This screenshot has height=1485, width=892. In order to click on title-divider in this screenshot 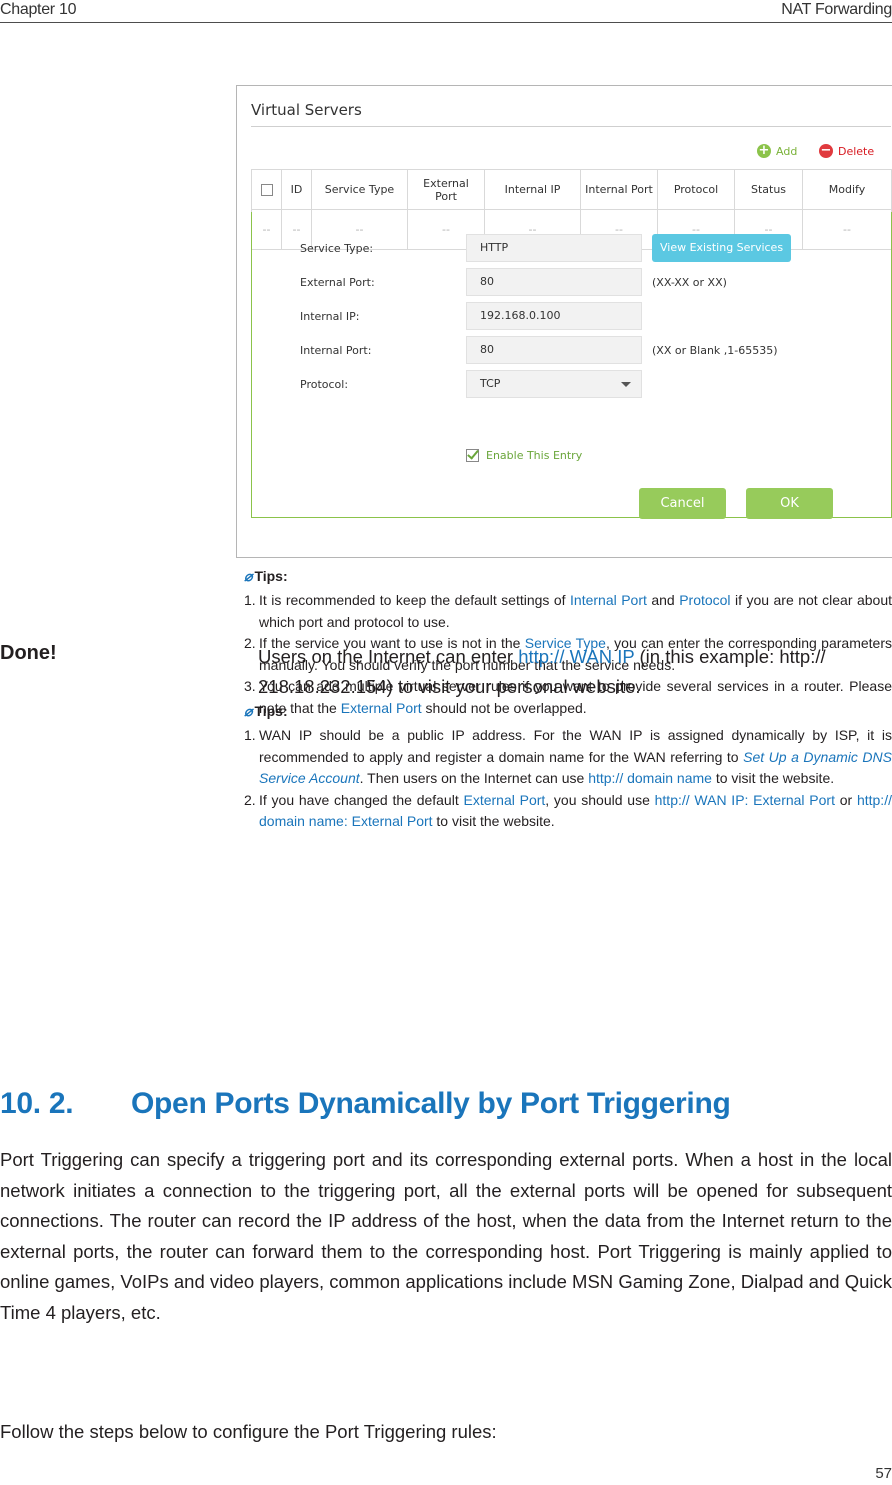, I will do `click(571, 126)`.